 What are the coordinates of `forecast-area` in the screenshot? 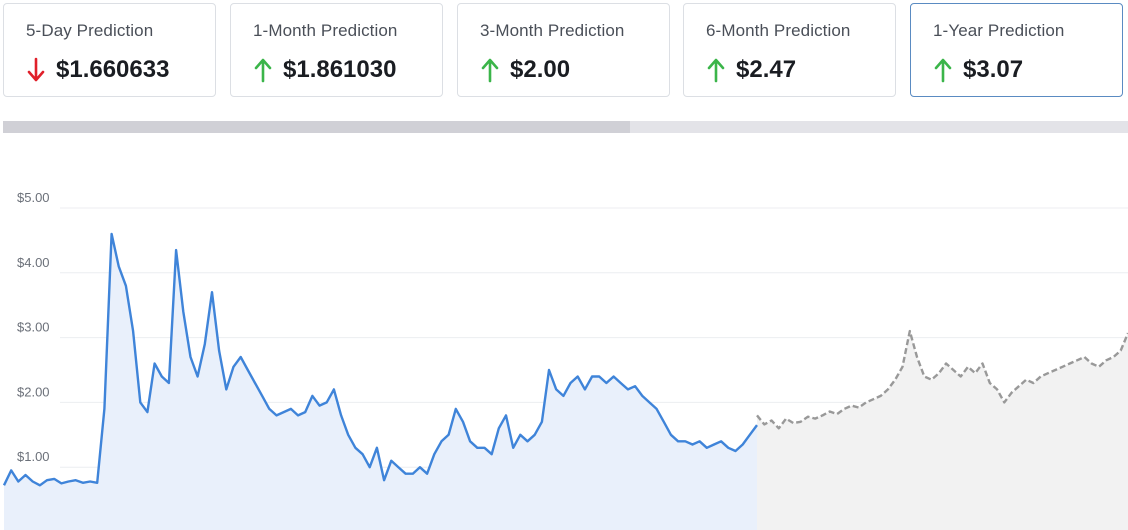 It's located at (942, 430).